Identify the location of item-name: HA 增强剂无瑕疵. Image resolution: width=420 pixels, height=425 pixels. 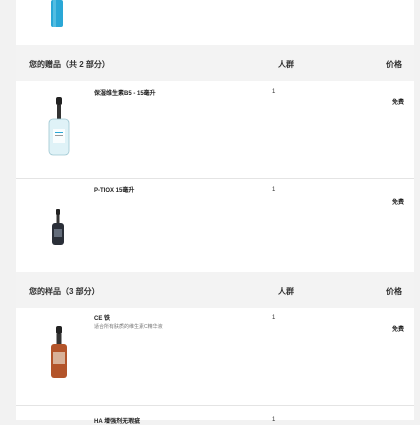
(117, 420).